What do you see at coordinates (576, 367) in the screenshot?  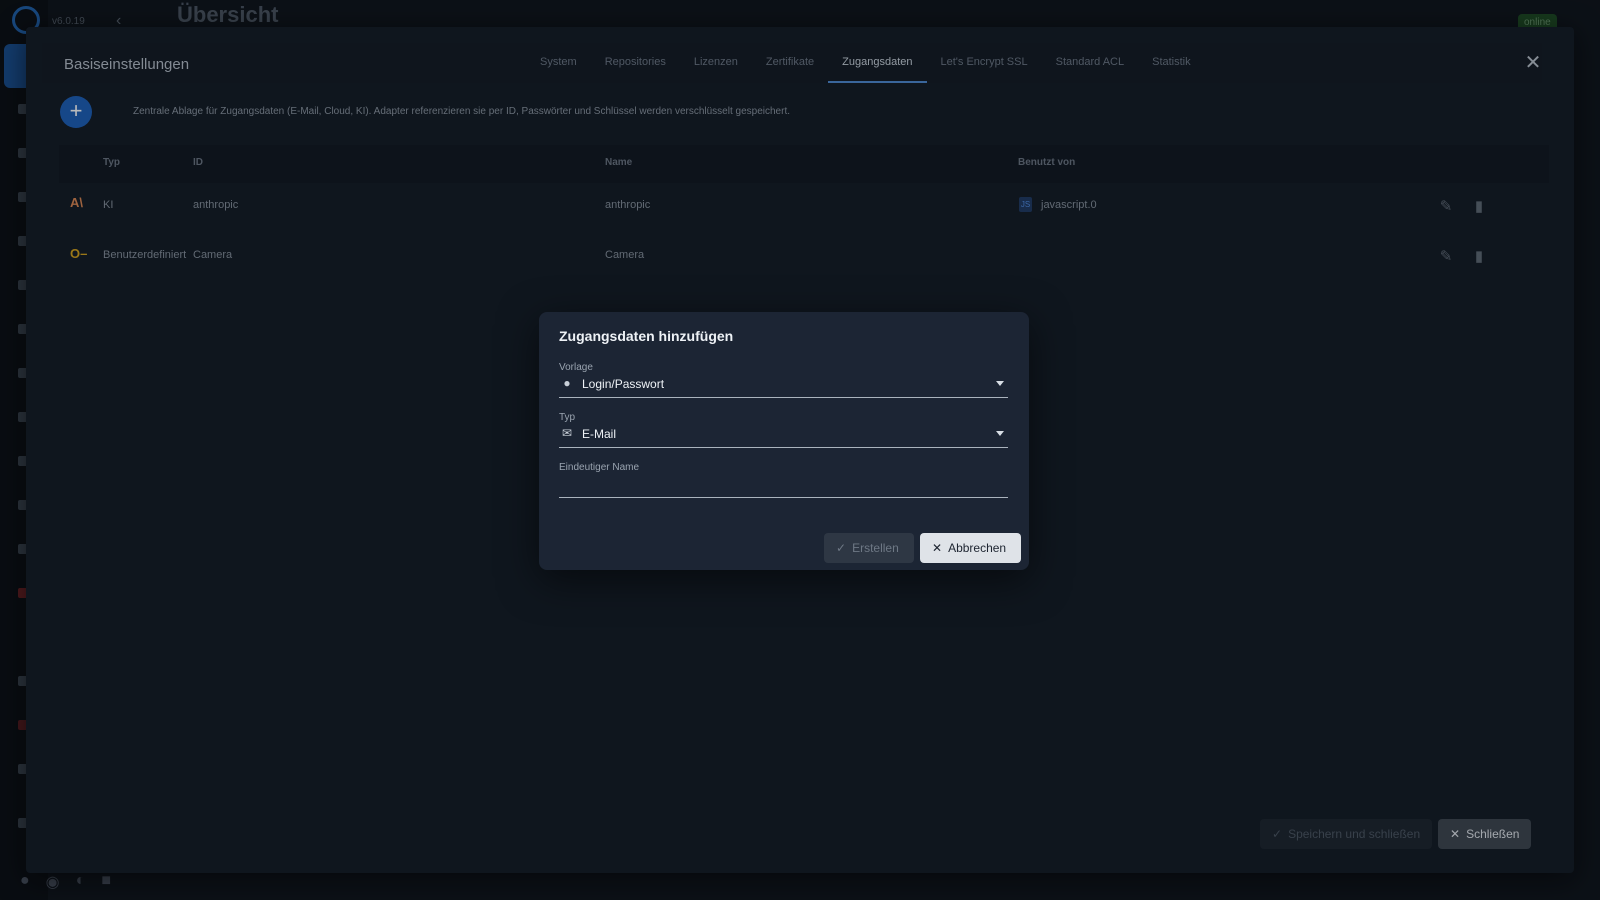 I see `template-label: Vorlage` at bounding box center [576, 367].